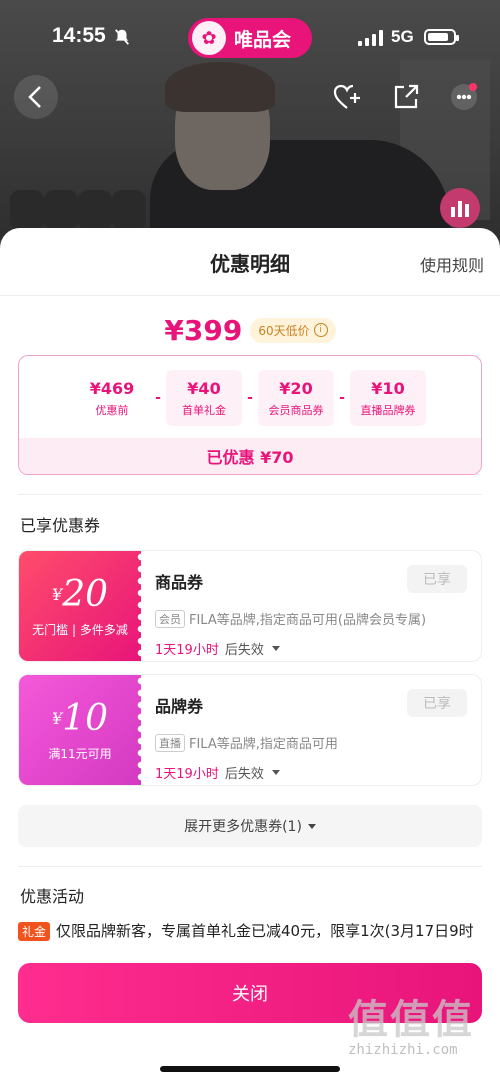 The height and width of the screenshot is (1083, 500). What do you see at coordinates (203, 330) in the screenshot?
I see `final-price: ¥399` at bounding box center [203, 330].